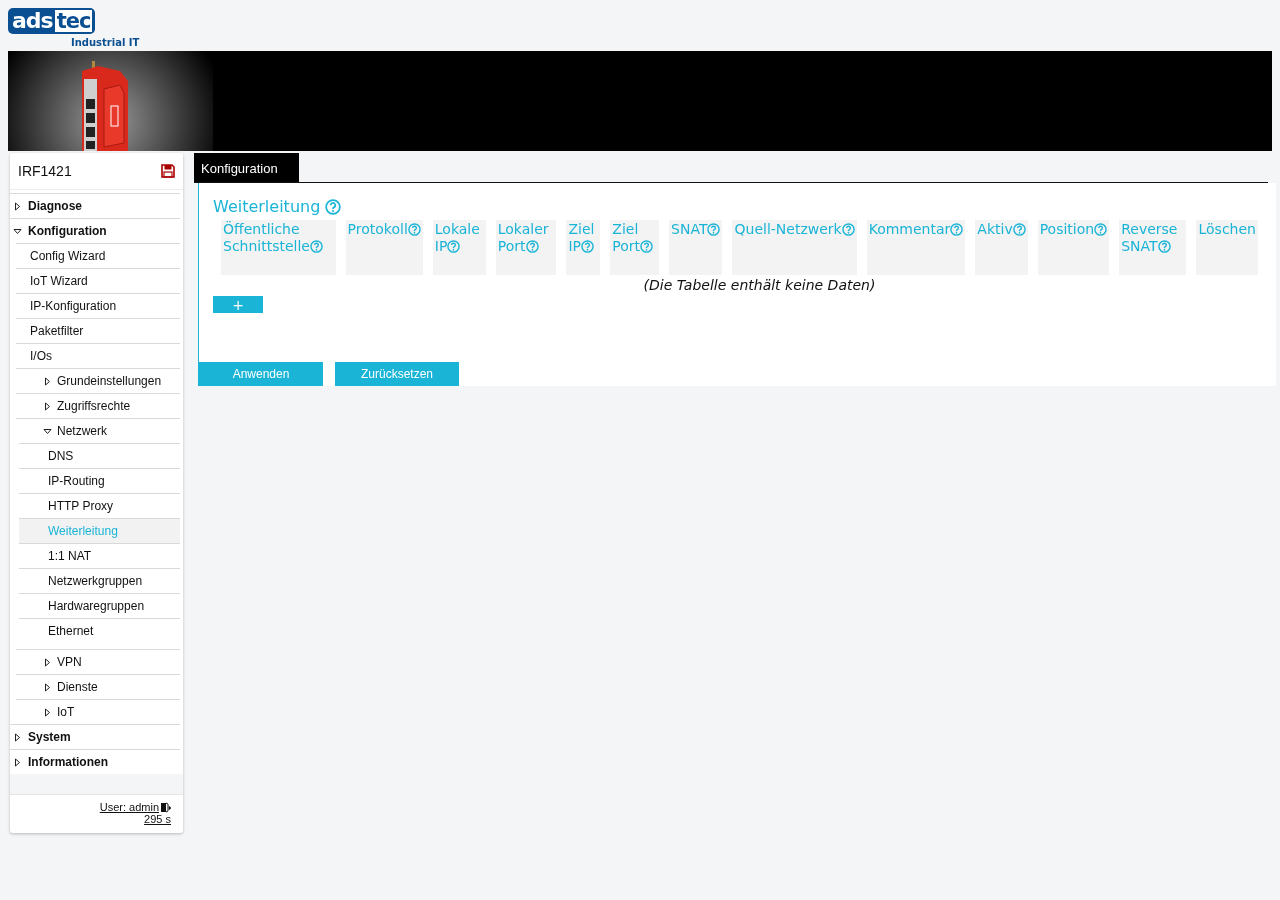 The height and width of the screenshot is (900, 1280). What do you see at coordinates (98, 305) in the screenshot?
I see `nav-item: IP-Konfiguration` at bounding box center [98, 305].